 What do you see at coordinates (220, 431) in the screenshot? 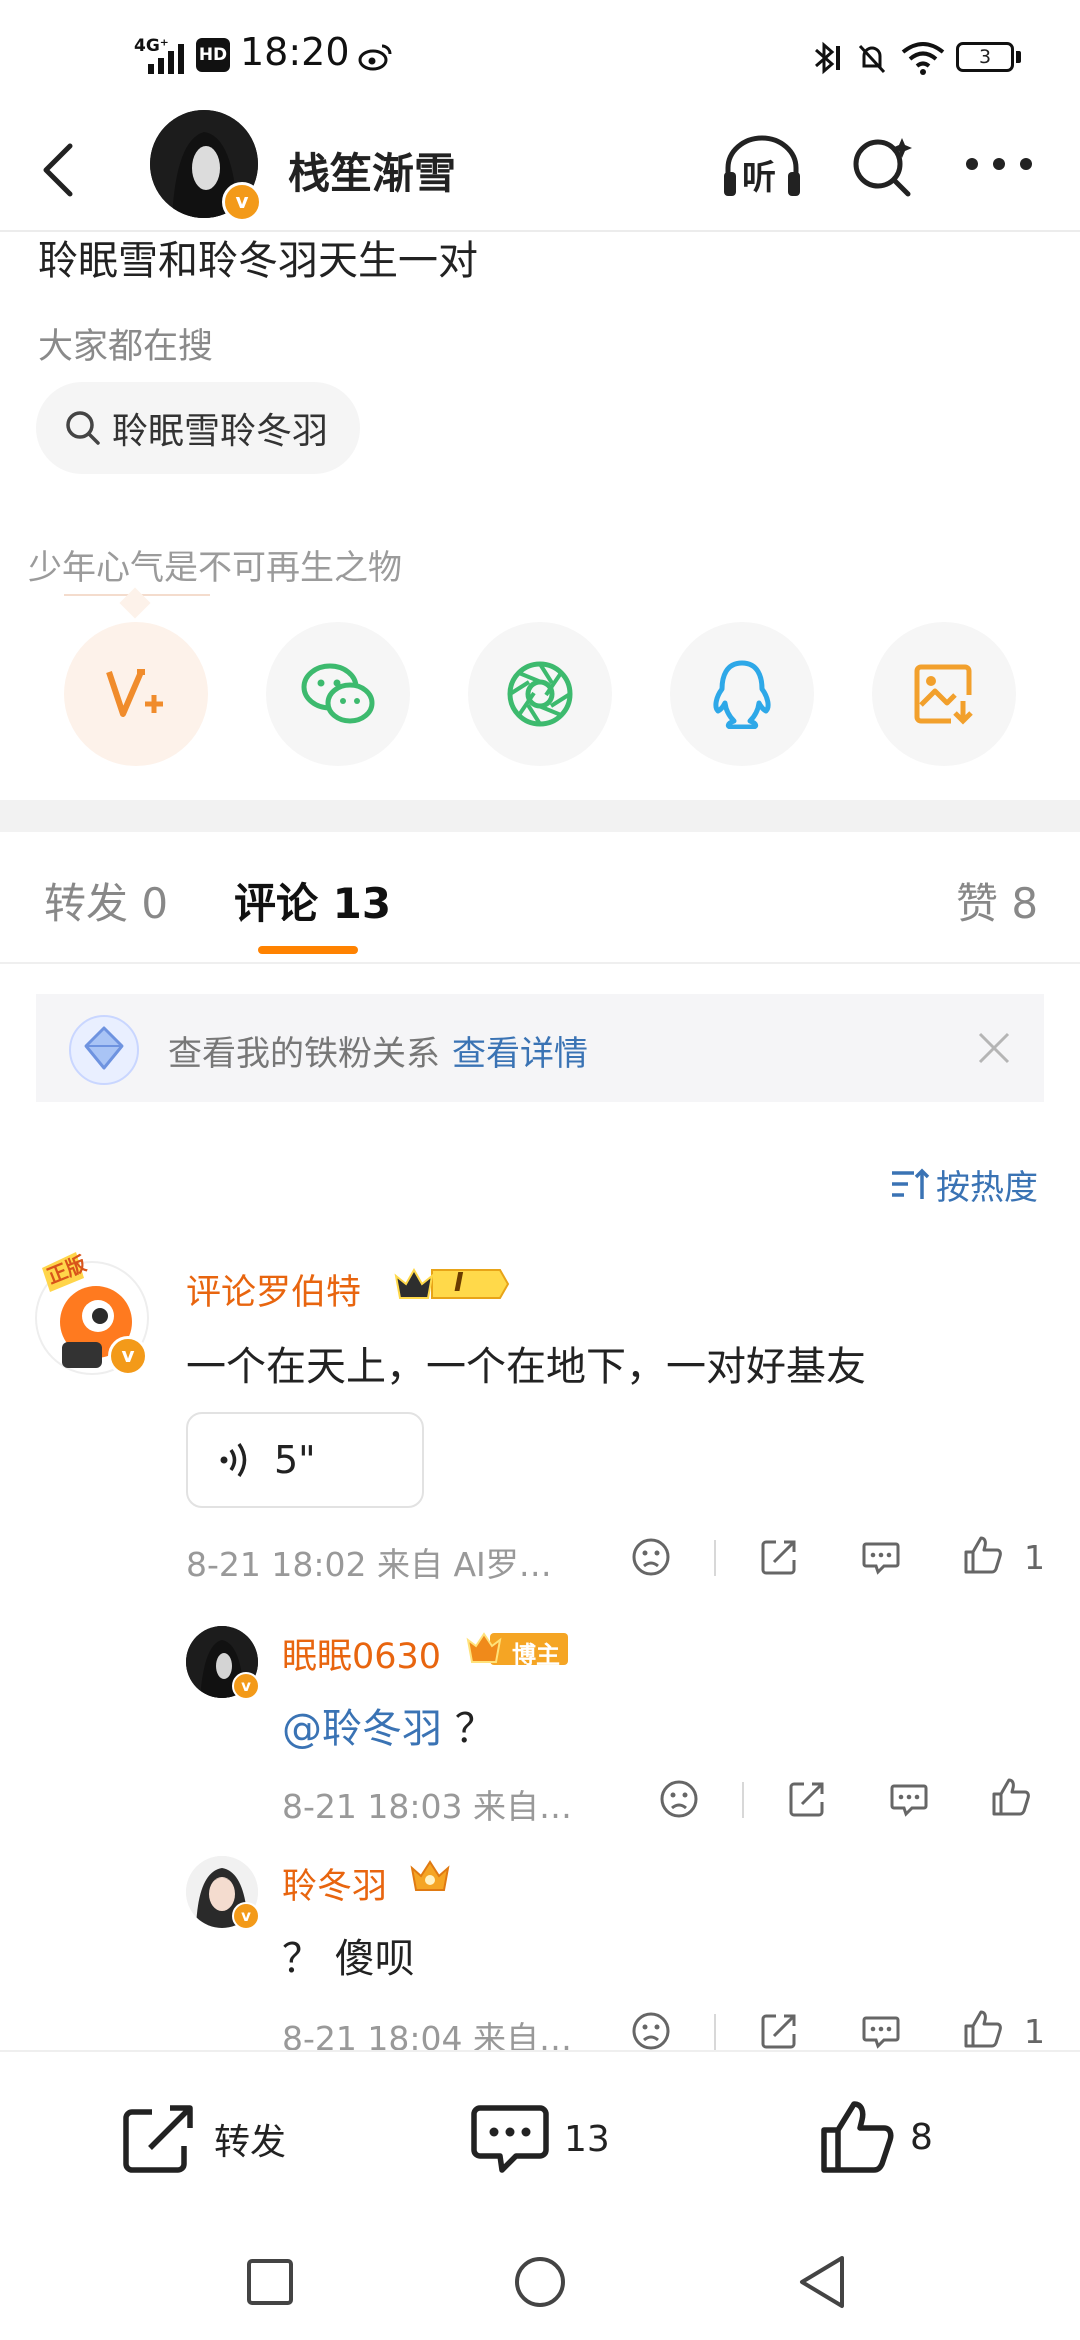
I see `trend-chip-label: 聆眠雪聆冬羽` at bounding box center [220, 431].